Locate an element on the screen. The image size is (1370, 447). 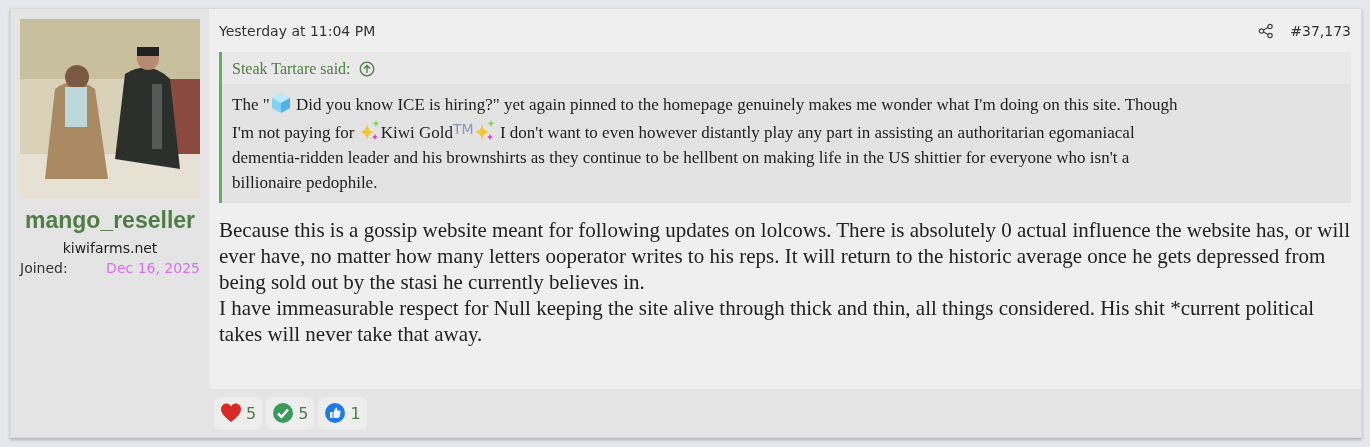
joined-label: Joined: is located at coordinates (44, 268).